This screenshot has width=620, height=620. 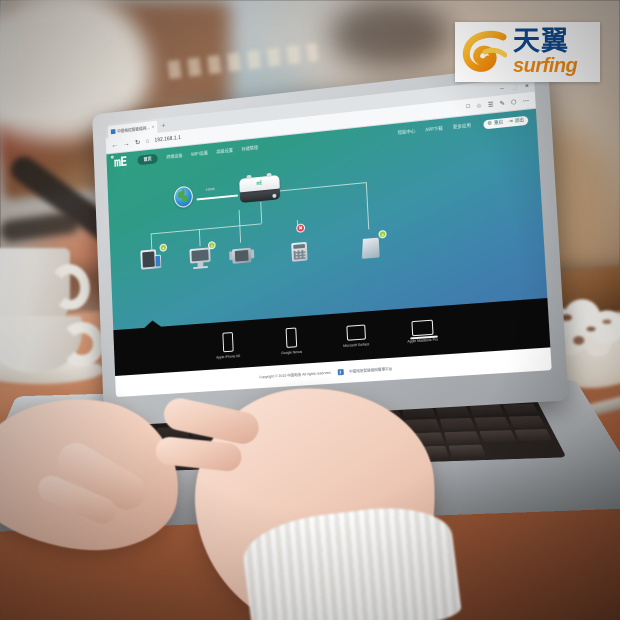 I want to click on node-error-badge: ✖, so click(x=301, y=228).